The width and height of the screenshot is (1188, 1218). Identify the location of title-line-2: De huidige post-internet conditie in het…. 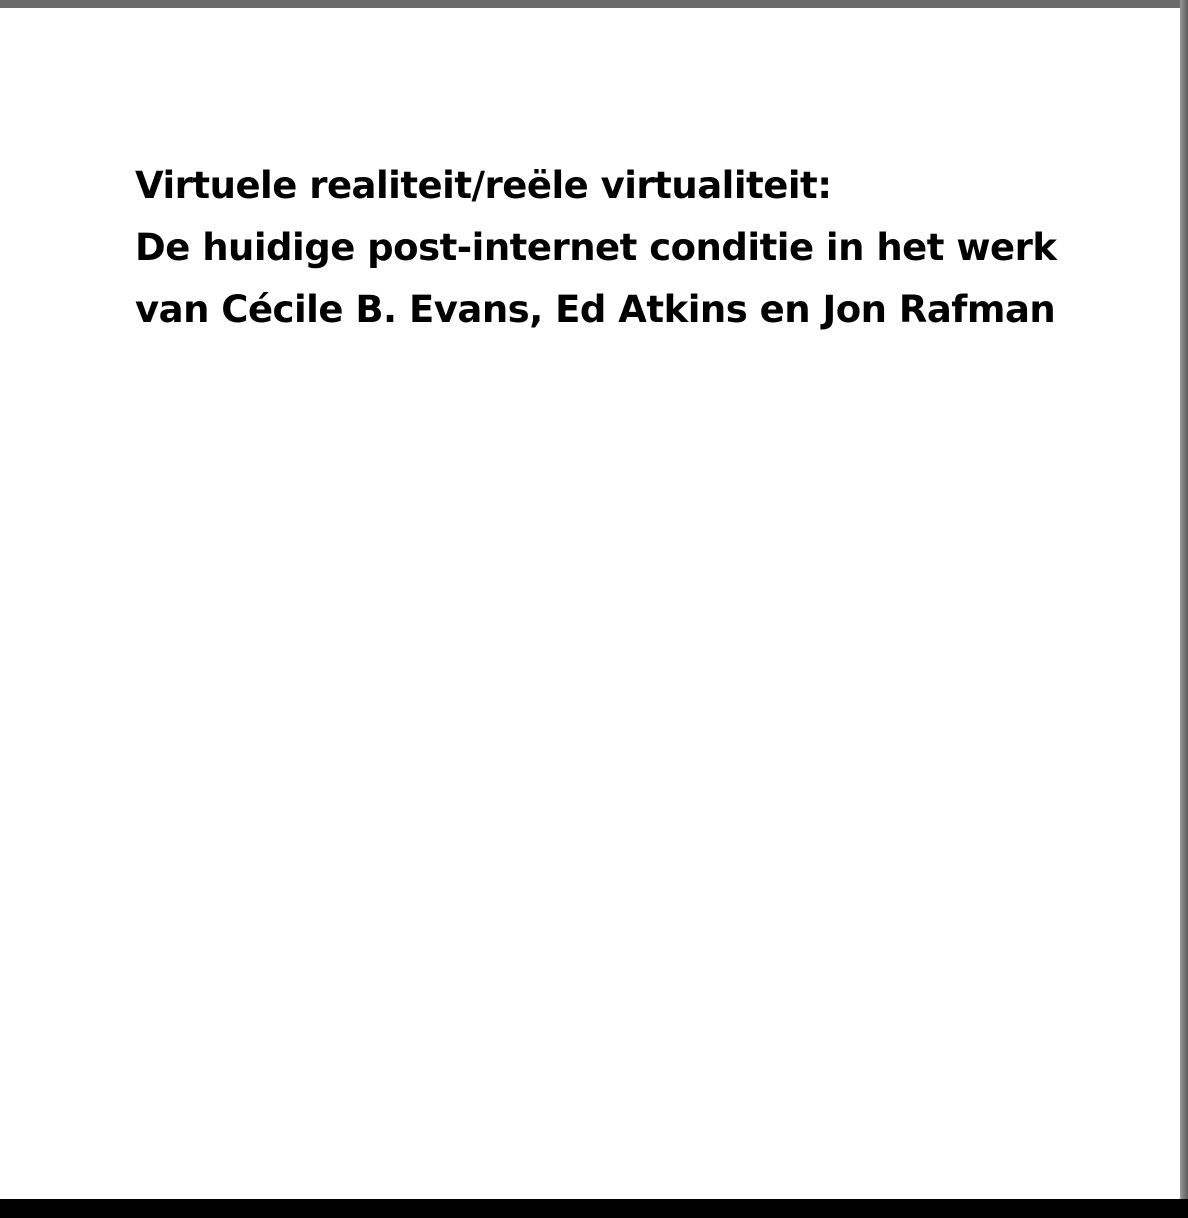
(596, 247).